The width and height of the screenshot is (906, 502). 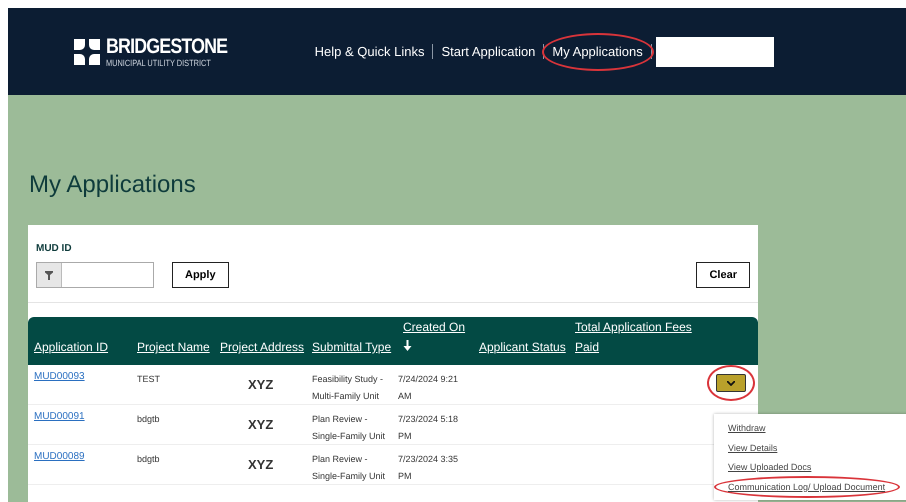 I want to click on nav-link: Start Application, so click(x=488, y=51).